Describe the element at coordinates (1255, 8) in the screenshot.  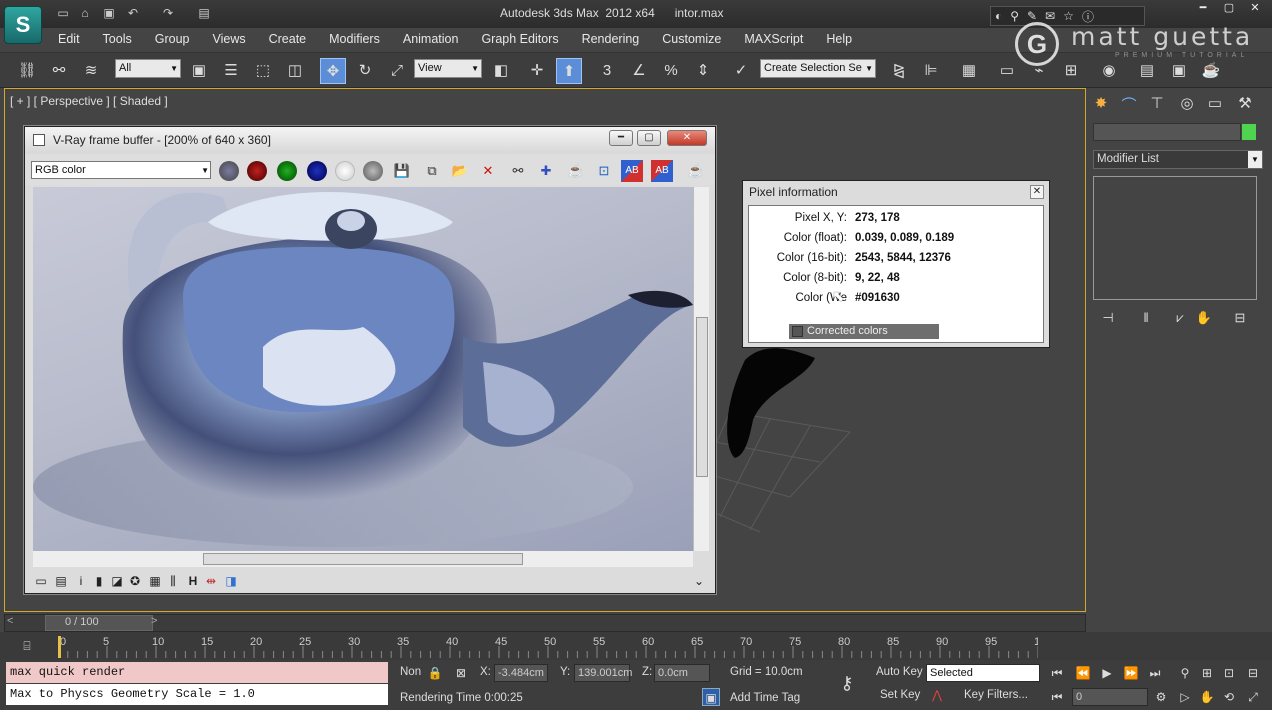
I see `close-button: ✕` at that location.